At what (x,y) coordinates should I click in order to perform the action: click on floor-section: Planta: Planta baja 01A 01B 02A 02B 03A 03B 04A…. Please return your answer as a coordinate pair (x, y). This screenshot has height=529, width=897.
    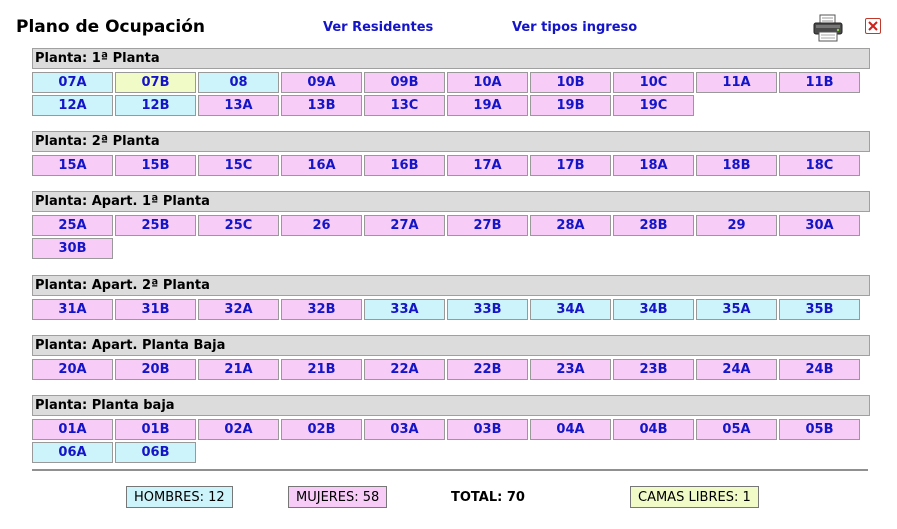
    Looking at the image, I should click on (451, 430).